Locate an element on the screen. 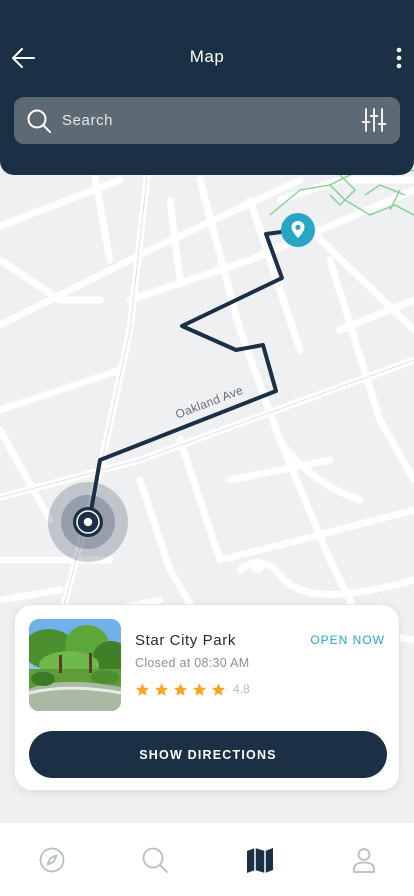 The height and width of the screenshot is (896, 414). closing-time: Closed at 08:30 AM is located at coordinates (192, 663).